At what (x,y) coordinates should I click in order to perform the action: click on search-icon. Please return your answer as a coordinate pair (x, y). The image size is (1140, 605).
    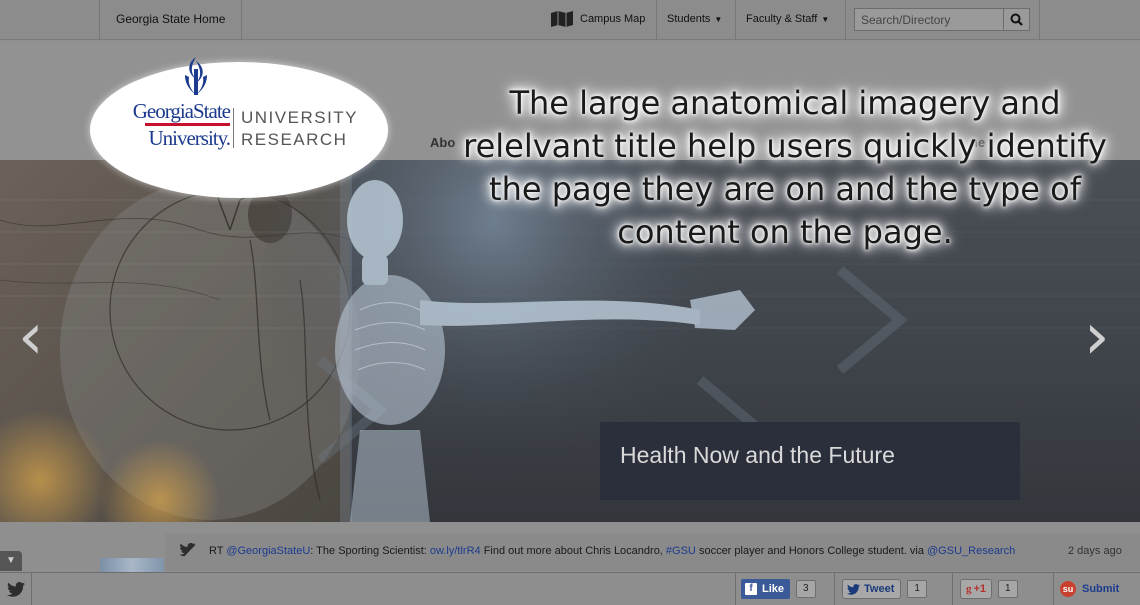
    Looking at the image, I should click on (1016, 19).